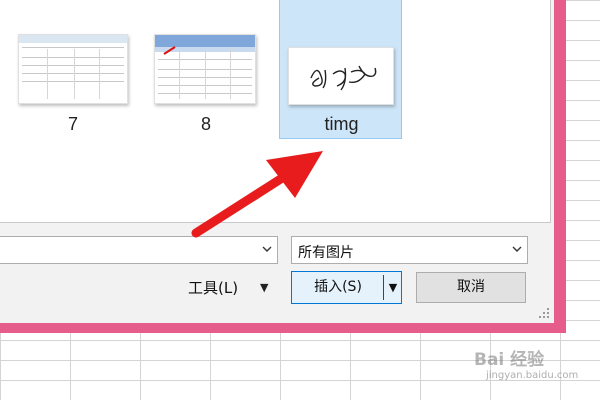 This screenshot has height=400, width=600. Describe the element at coordinates (532, 375) in the screenshot. I see `watermark-url: jingyan.baidu.com` at that location.